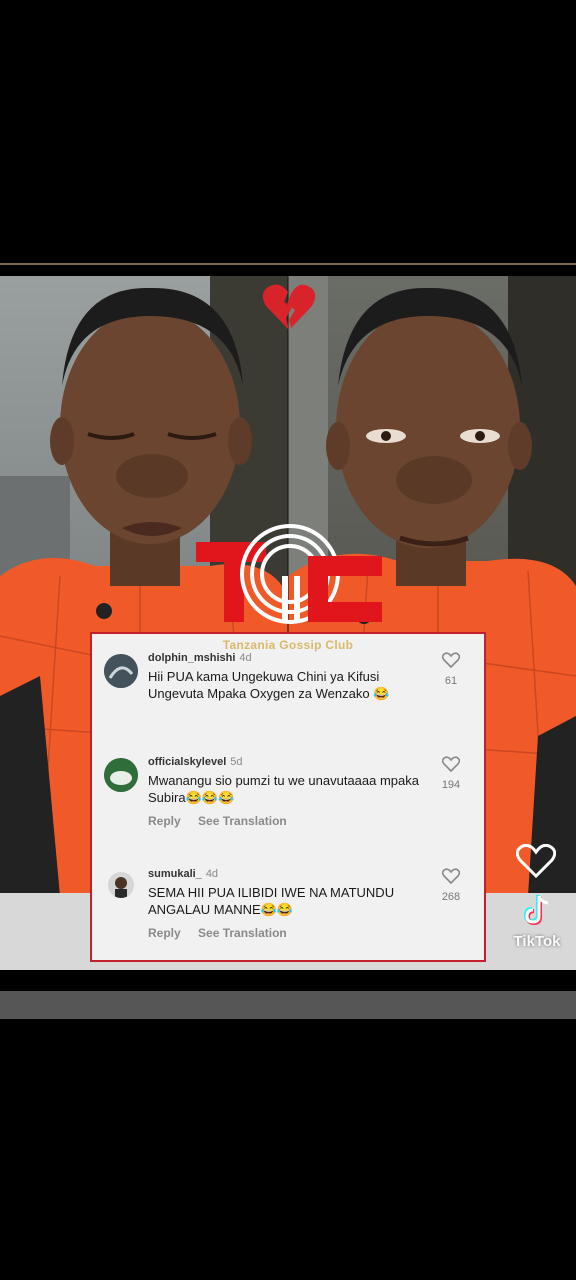 The image size is (576, 1280). I want to click on comment-age: 5d, so click(236, 762).